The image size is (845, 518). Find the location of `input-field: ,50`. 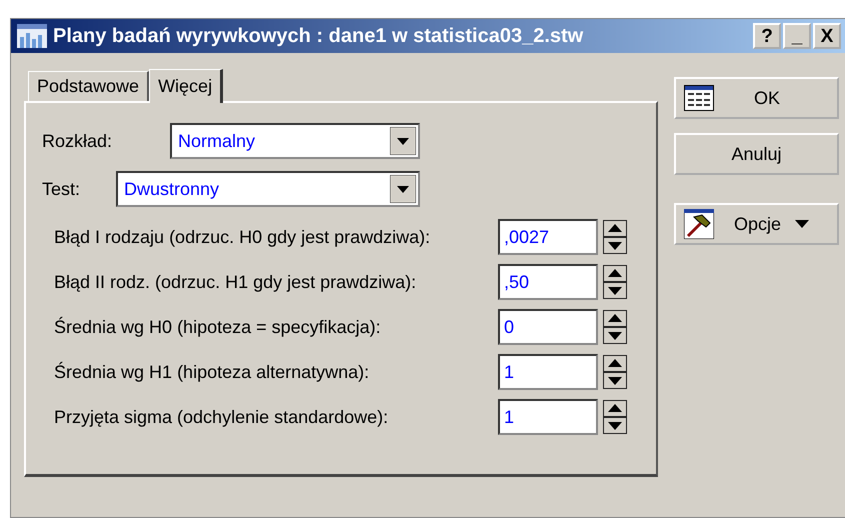

input-field: ,50 is located at coordinates (548, 282).